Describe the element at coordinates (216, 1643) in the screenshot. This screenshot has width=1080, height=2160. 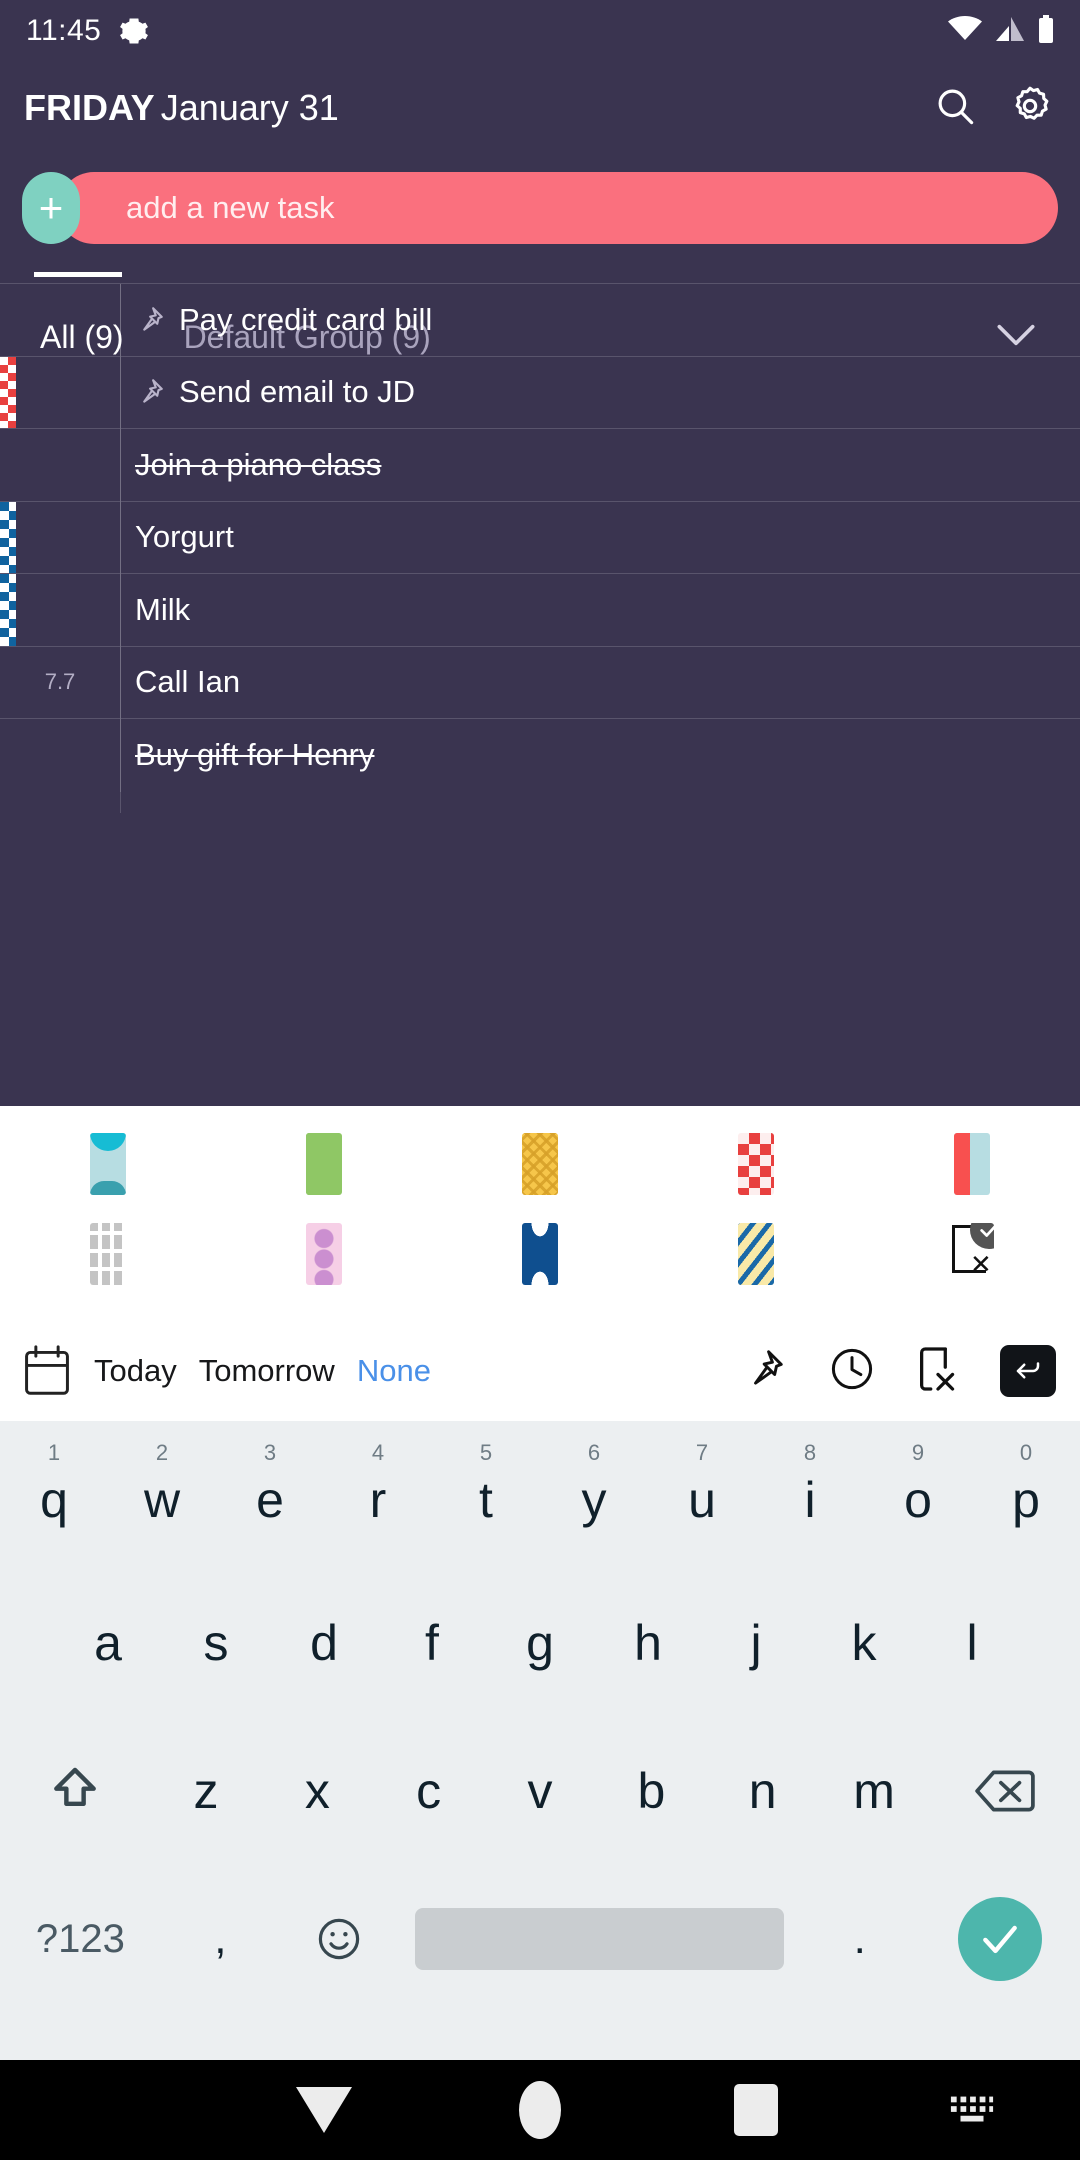
I see `key-s: s` at that location.